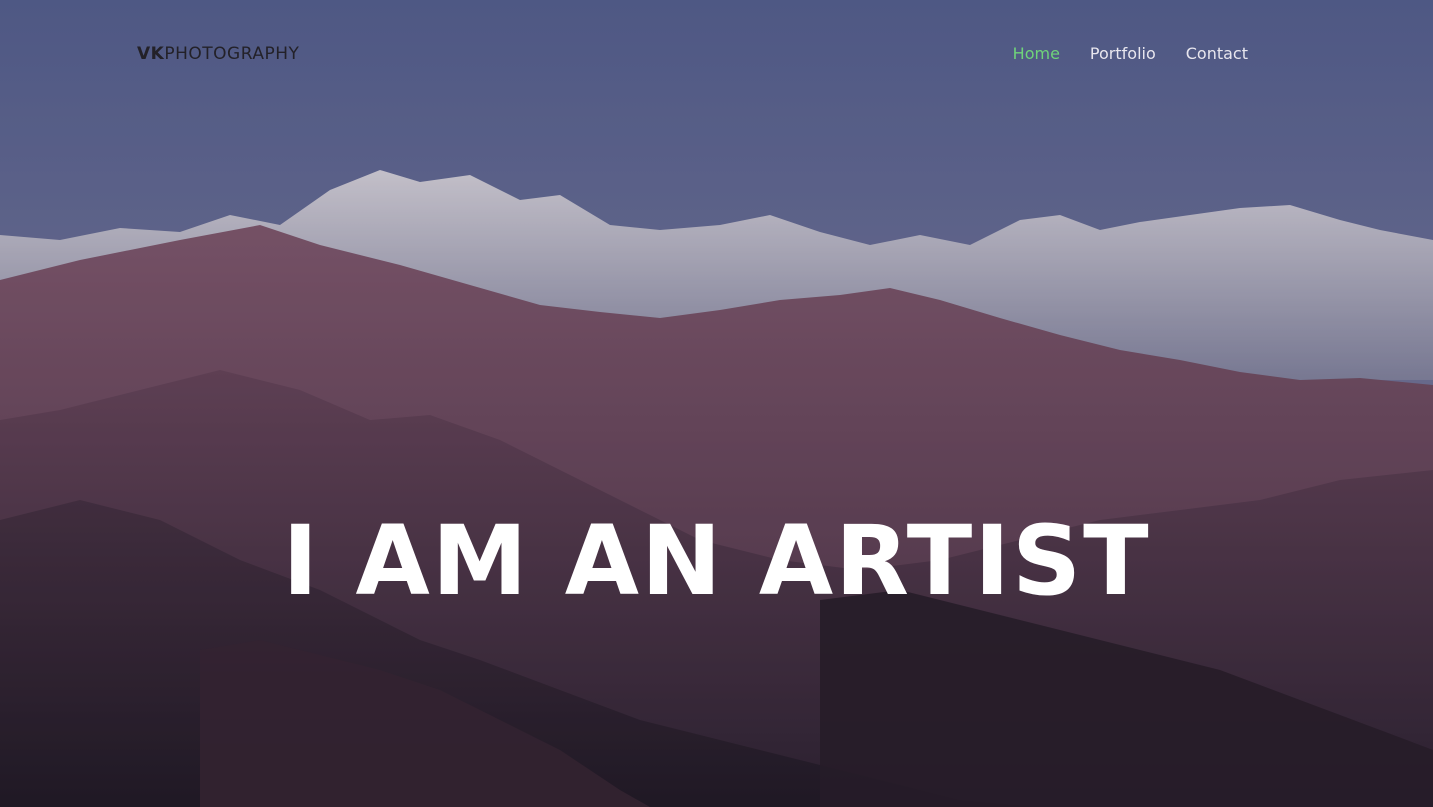 This screenshot has height=807, width=1433. I want to click on brand-logo-bold: VK, so click(151, 54).